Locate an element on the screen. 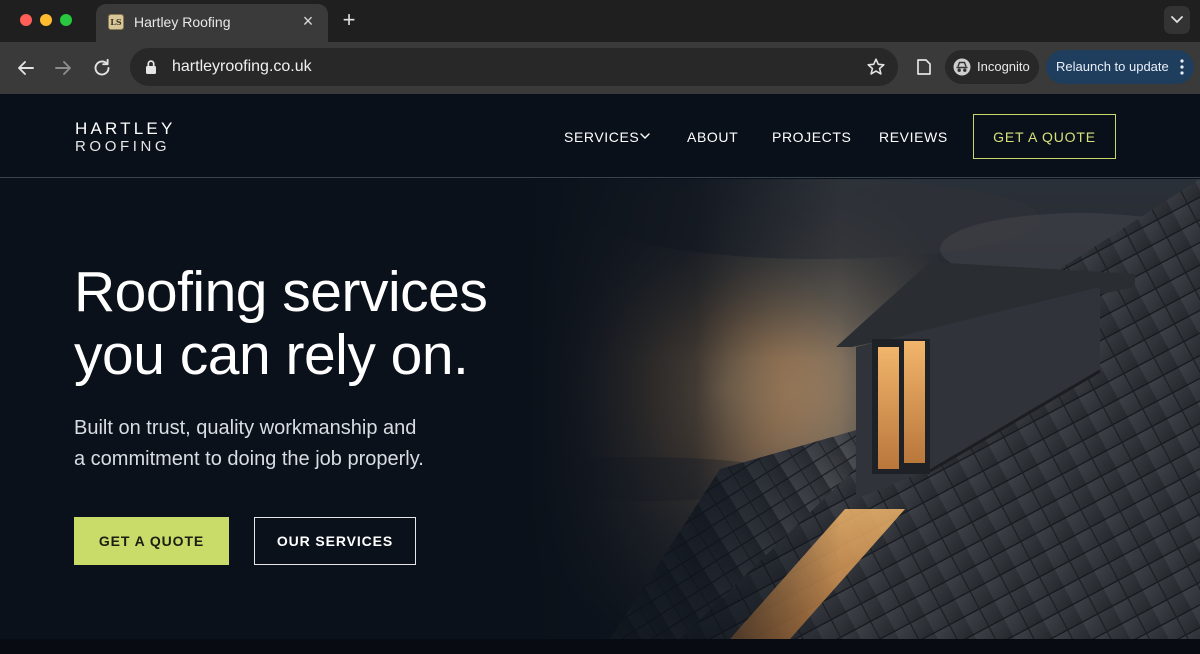 This screenshot has width=1200, height=654. star-icon is located at coordinates (876, 67).